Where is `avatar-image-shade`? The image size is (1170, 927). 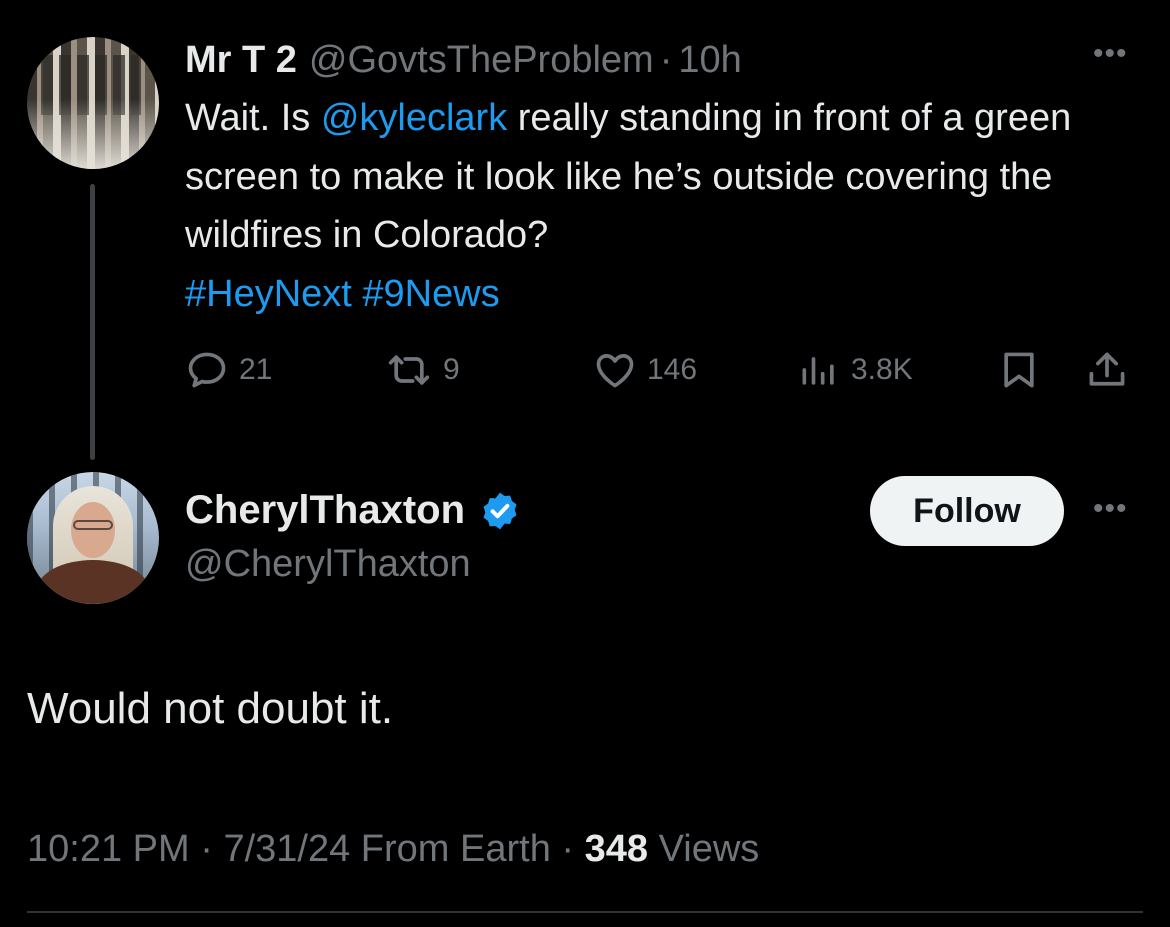 avatar-image-shade is located at coordinates (93, 134).